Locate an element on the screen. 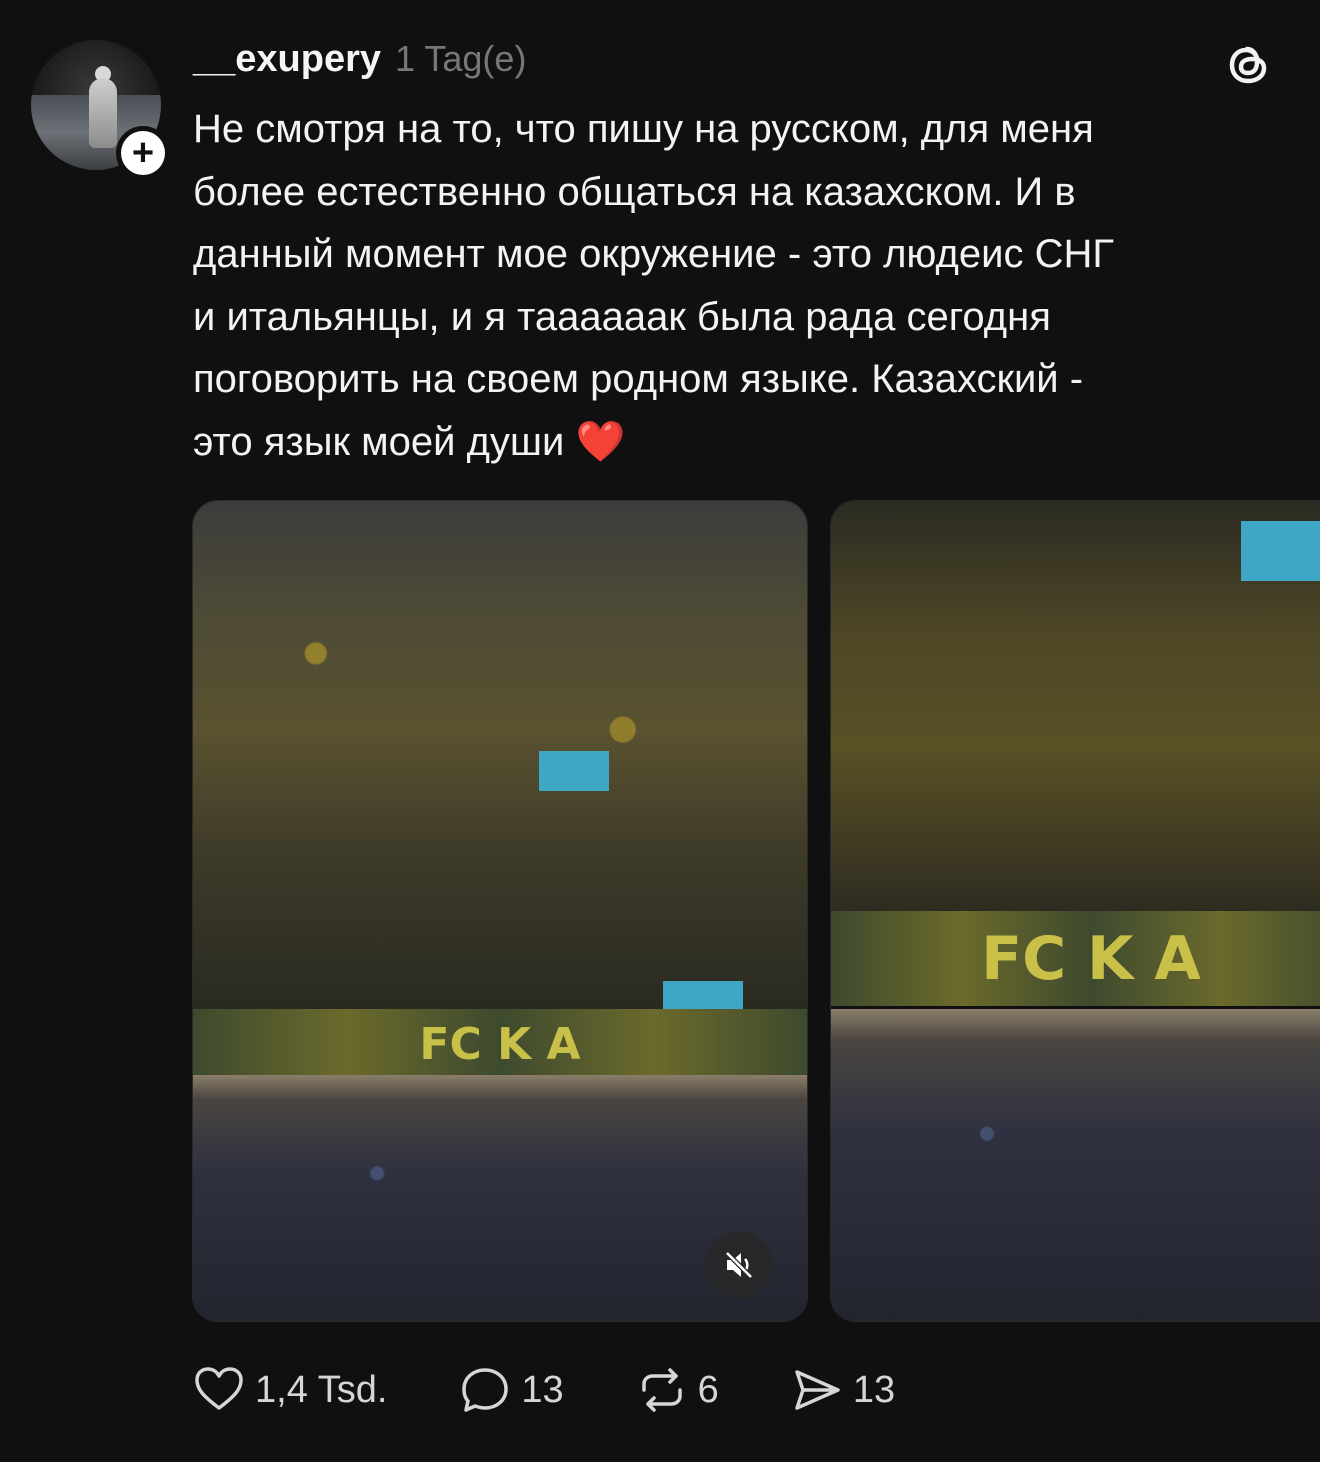 The height and width of the screenshot is (1462, 1320). heart-icon is located at coordinates (219, 1388).